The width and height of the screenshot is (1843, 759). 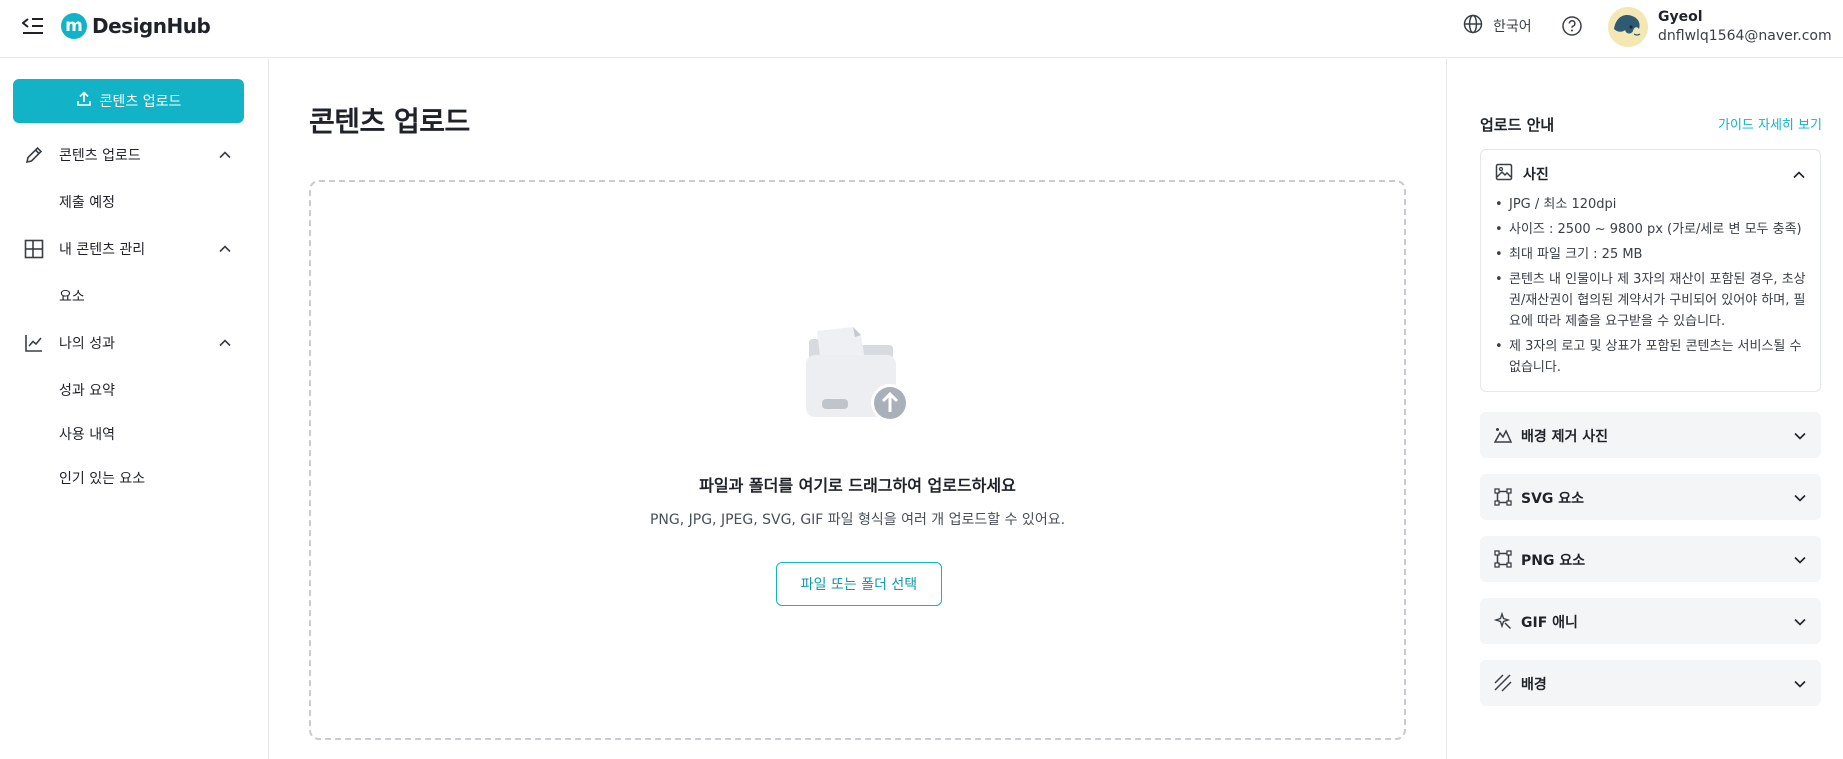 What do you see at coordinates (1650, 497) in the screenshot?
I see `guide-section-svg-element: SVG 요소` at bounding box center [1650, 497].